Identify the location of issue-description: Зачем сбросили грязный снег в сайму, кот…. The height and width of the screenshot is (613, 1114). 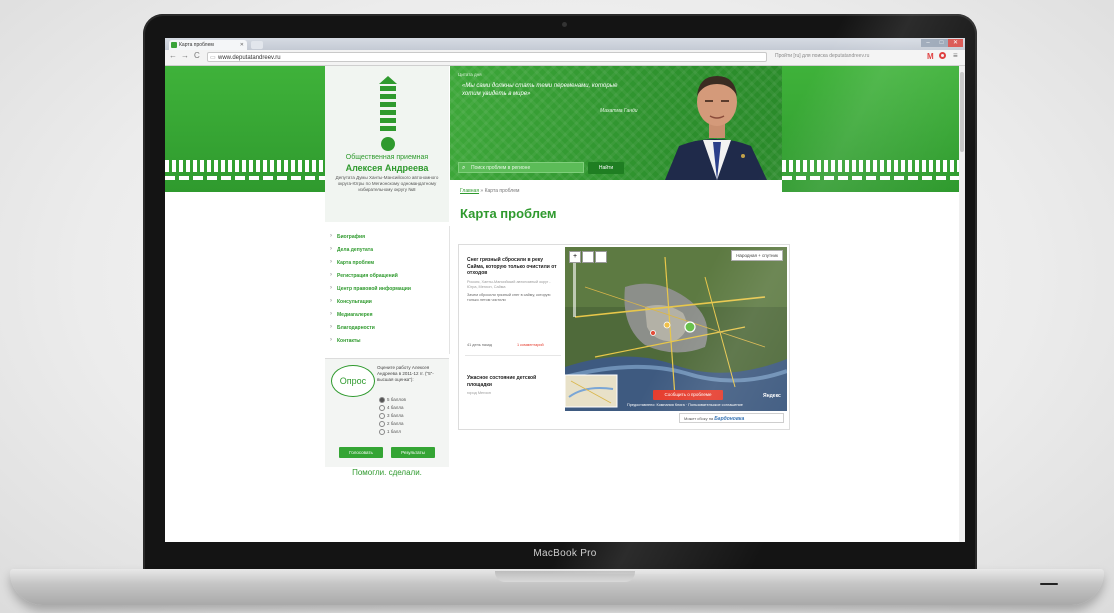
(509, 297).